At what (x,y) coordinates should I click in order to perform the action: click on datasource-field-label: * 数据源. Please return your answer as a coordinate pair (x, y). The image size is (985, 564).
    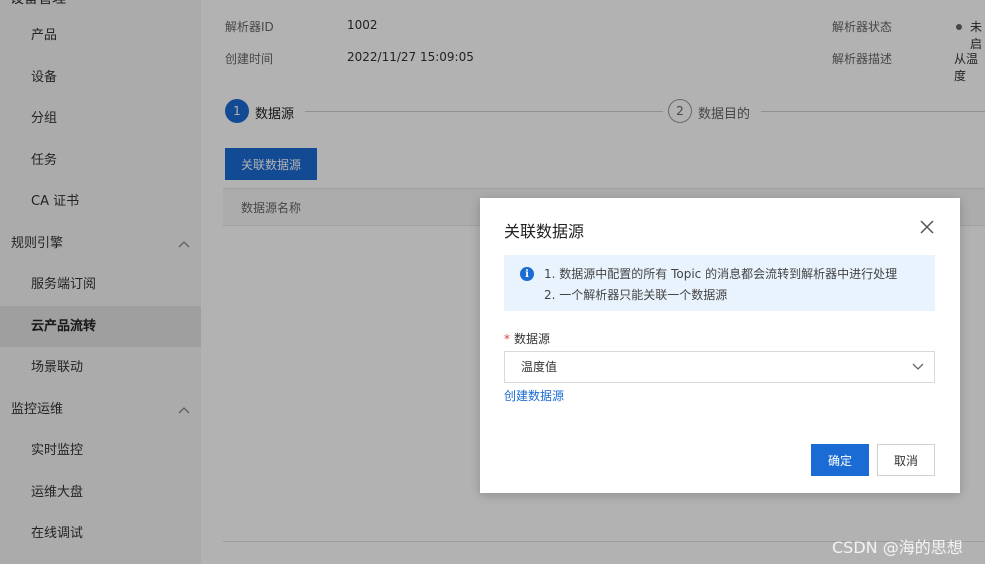
    Looking at the image, I should click on (527, 338).